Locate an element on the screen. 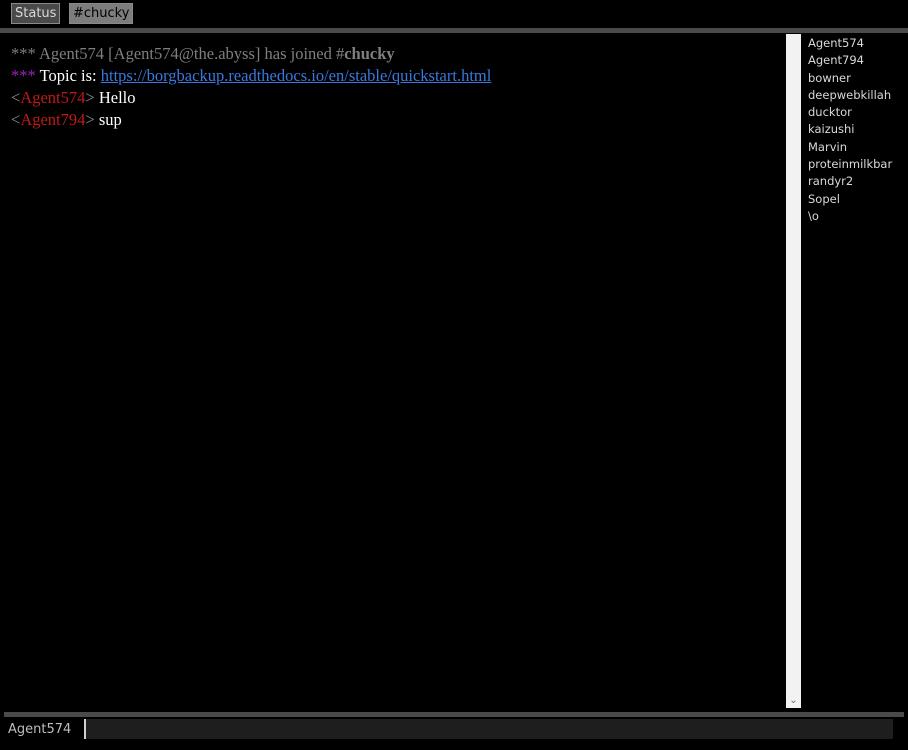 This screenshot has width=908, height=750. user-list-item: Marvin is located at coordinates (858, 147).